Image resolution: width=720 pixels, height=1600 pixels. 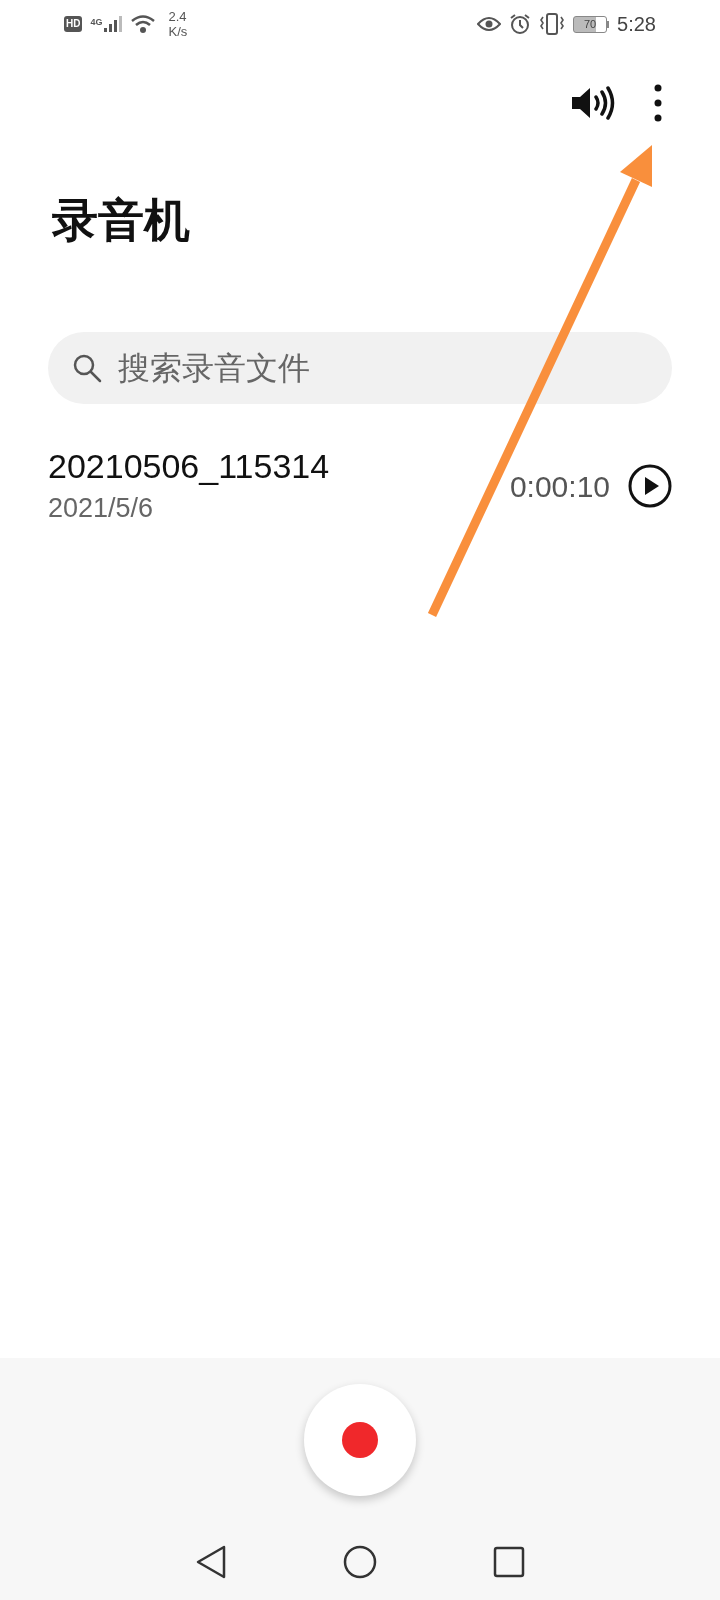 I want to click on page-title: 录音机, so click(x=121, y=220).